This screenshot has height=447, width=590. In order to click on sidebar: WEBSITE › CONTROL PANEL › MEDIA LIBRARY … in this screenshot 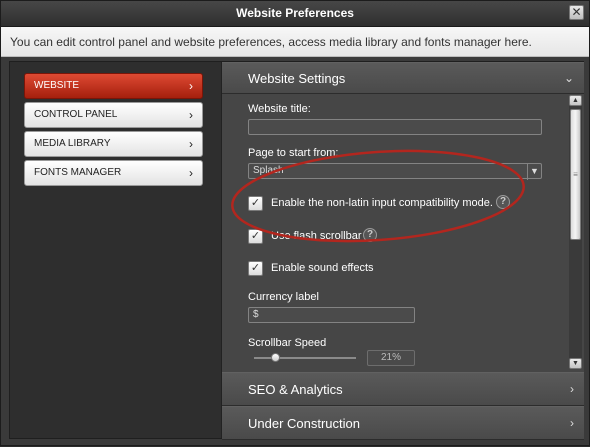, I will do `click(113, 131)`.